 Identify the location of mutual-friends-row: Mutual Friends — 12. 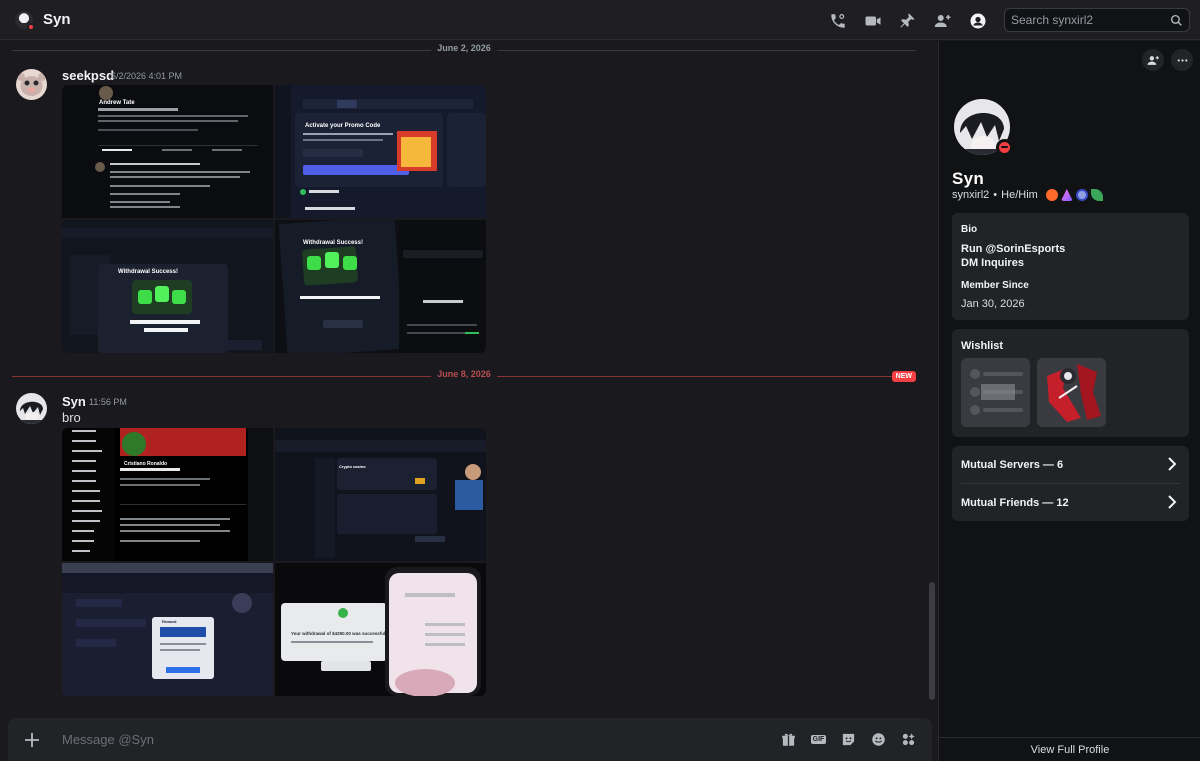
(1070, 502).